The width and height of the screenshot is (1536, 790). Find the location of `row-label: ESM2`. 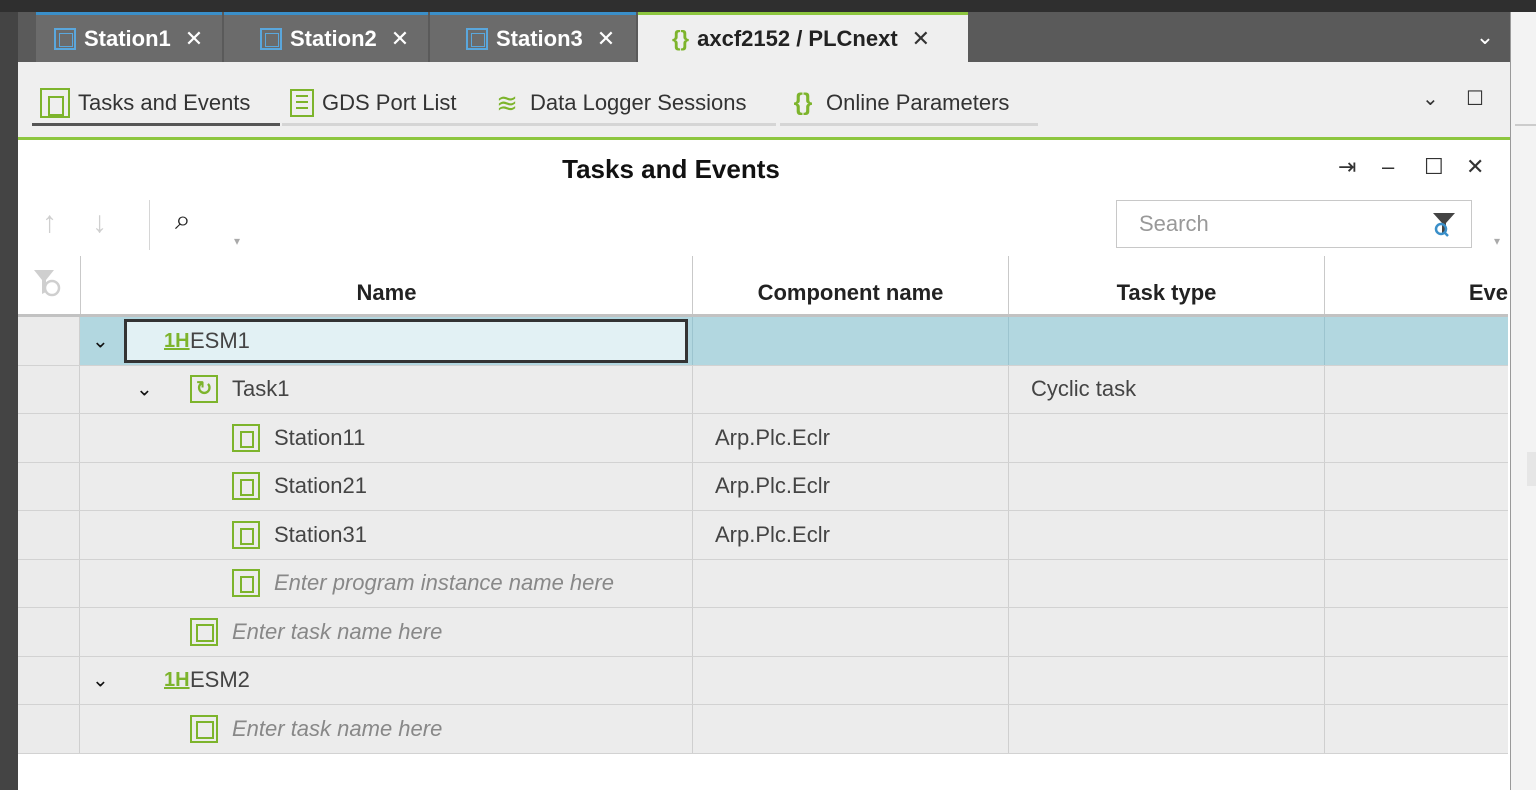

row-label: ESM2 is located at coordinates (220, 680).